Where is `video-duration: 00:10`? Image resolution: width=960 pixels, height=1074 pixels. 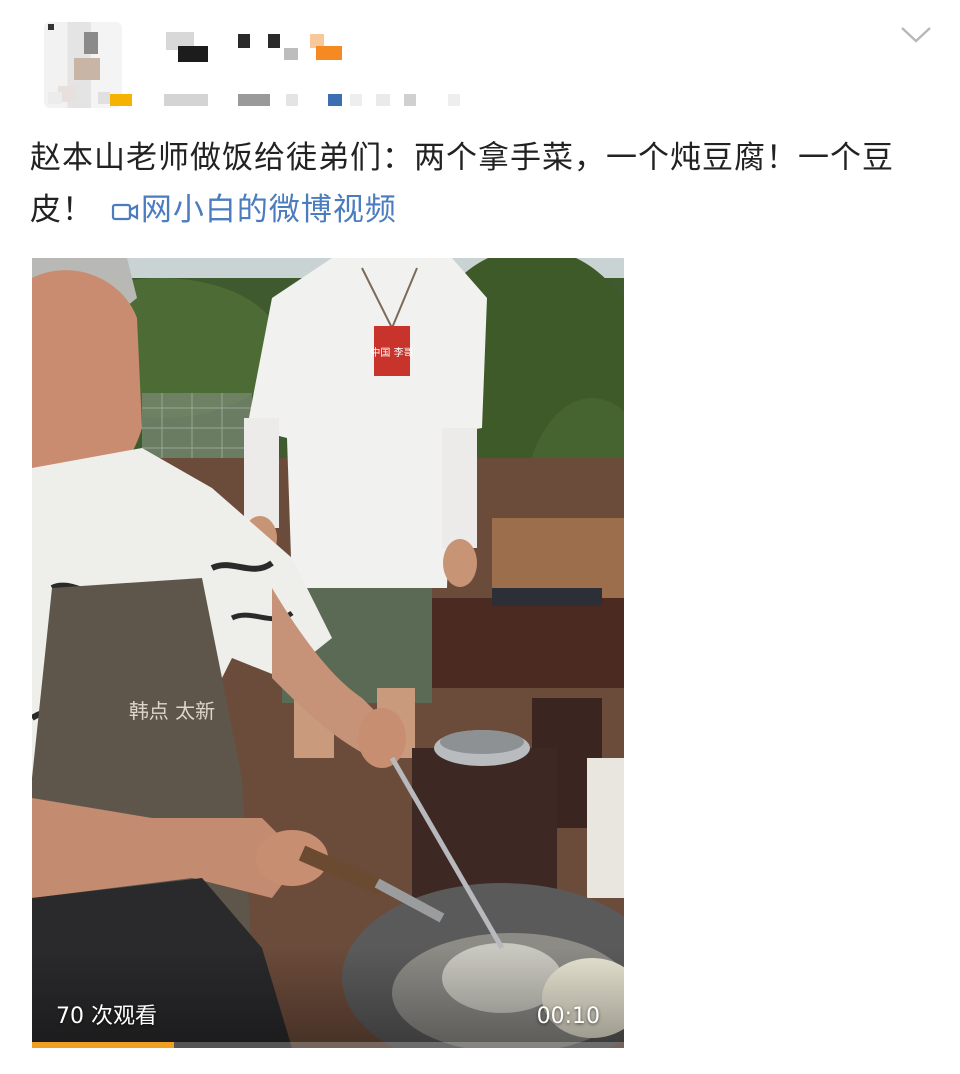 video-duration: 00:10 is located at coordinates (568, 1016).